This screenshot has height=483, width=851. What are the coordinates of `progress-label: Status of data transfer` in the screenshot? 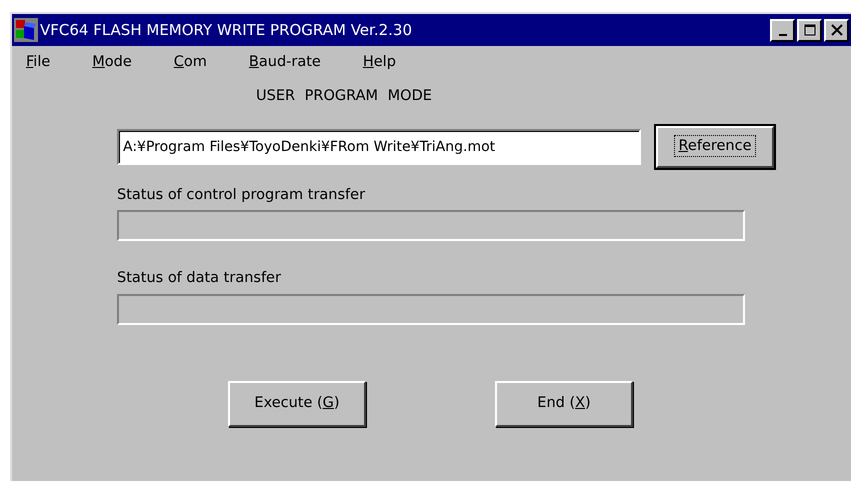 It's located at (199, 278).